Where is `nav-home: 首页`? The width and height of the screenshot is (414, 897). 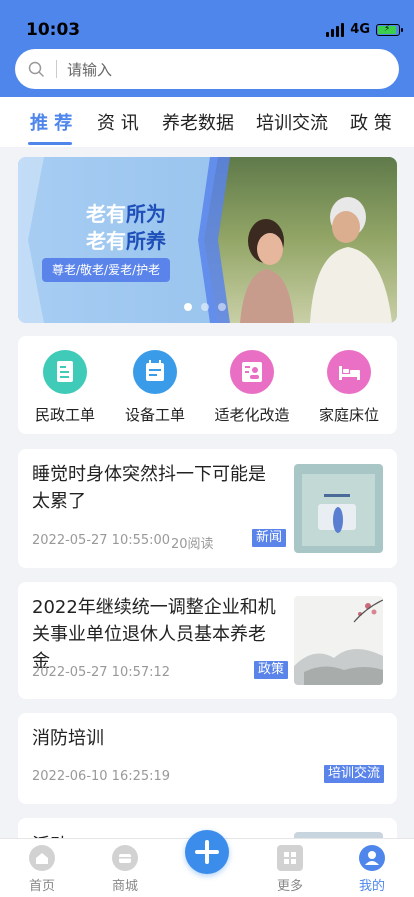 nav-home: 首页 is located at coordinates (42, 869).